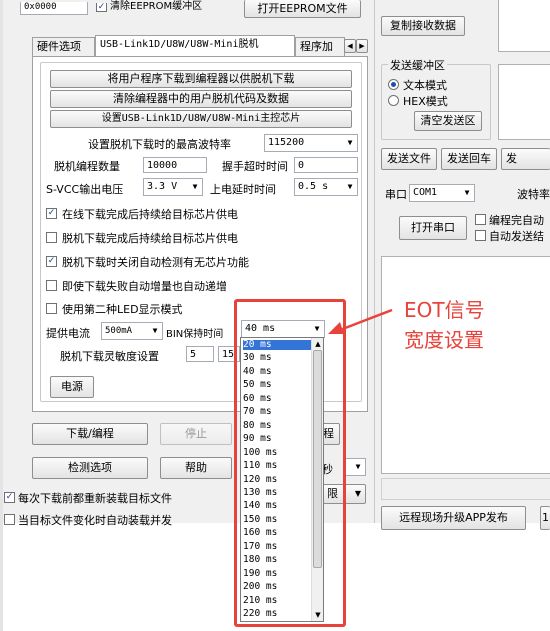 This screenshot has width=550, height=631. Describe the element at coordinates (255, 166) in the screenshot. I see `handshake-timeout-label: 握手超时时间` at that location.